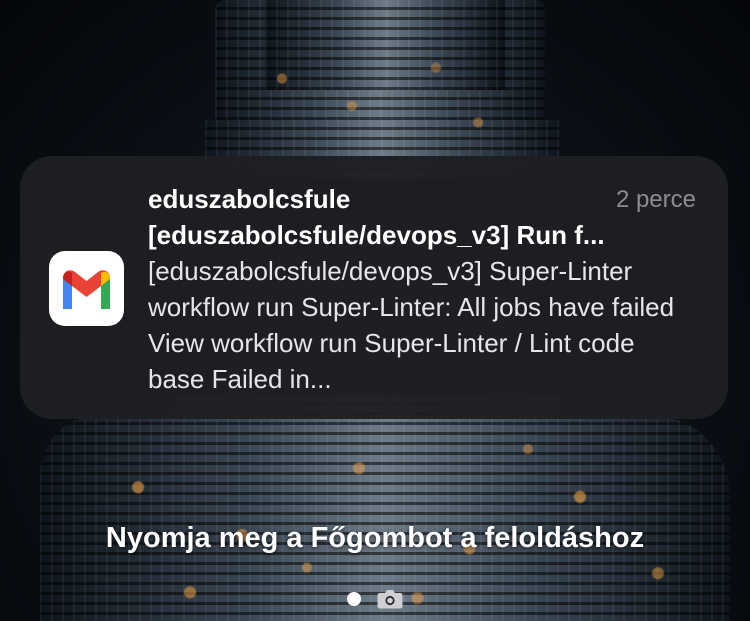 This screenshot has width=750, height=621. I want to click on unlock-hint: Nyomja meg a Főgombot a feloldáshoz, so click(375, 538).